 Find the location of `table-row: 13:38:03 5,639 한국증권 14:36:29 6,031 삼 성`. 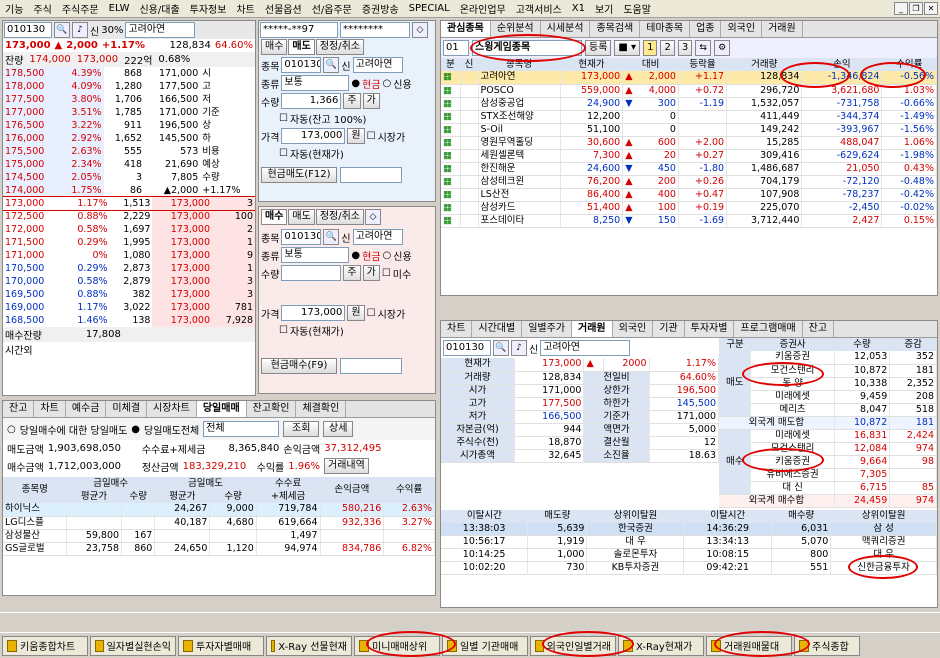

table-row: 13:38:03 5,639 한국증권 14:36:29 6,031 삼 성 is located at coordinates (689, 529).